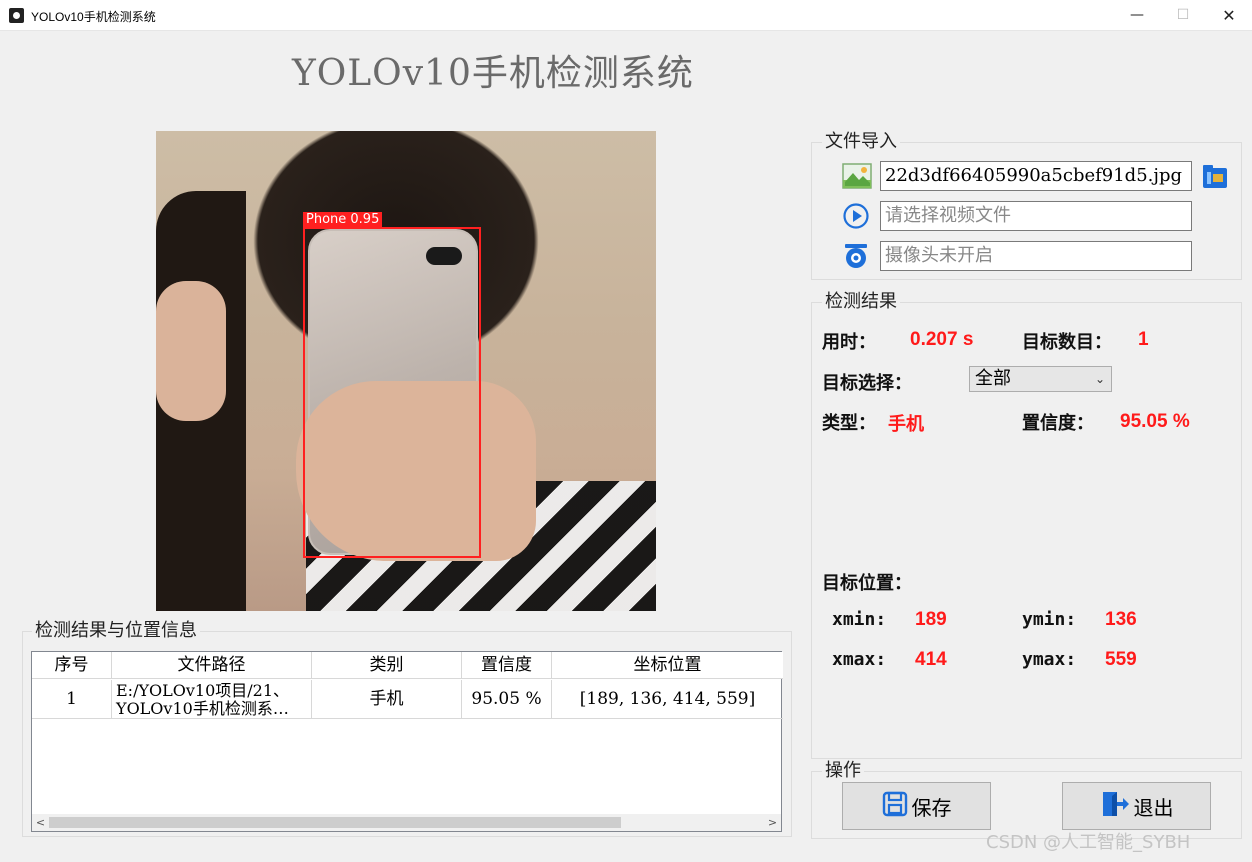  What do you see at coordinates (1067, 342) in the screenshot?
I see `target-count-label: 目标数目：` at bounding box center [1067, 342].